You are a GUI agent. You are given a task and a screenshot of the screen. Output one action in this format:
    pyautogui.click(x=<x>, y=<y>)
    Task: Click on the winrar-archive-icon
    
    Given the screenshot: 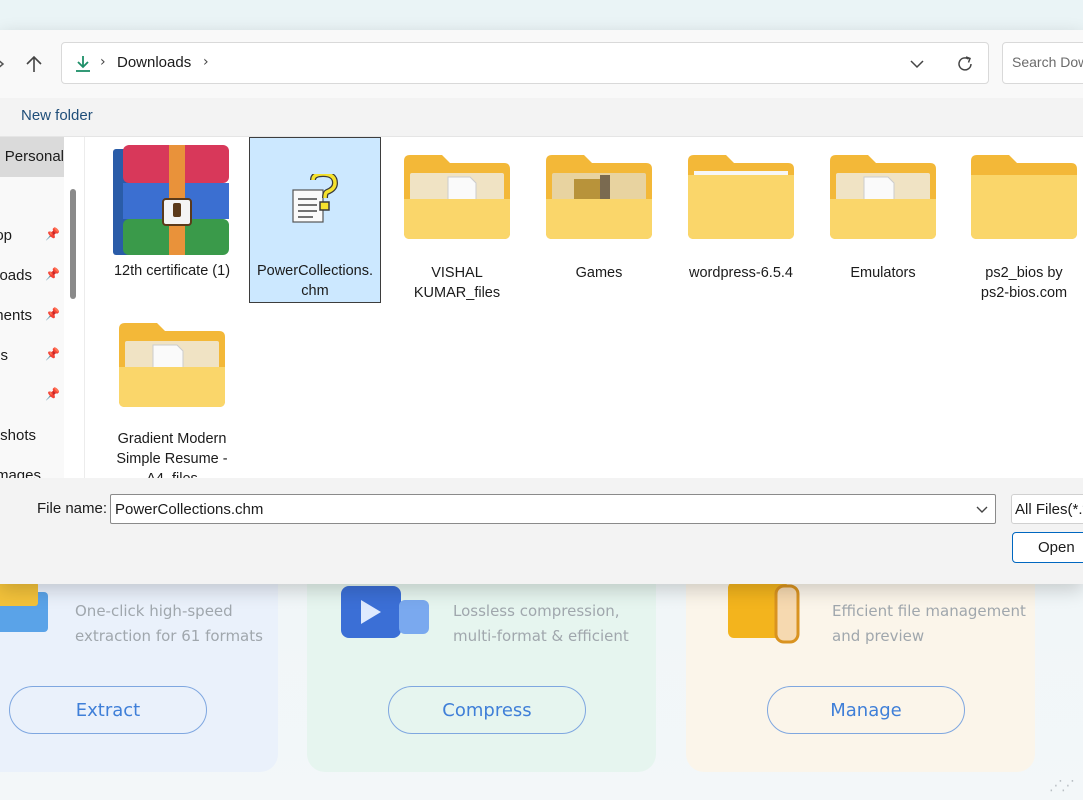 What is the action you would take?
    pyautogui.click(x=171, y=200)
    